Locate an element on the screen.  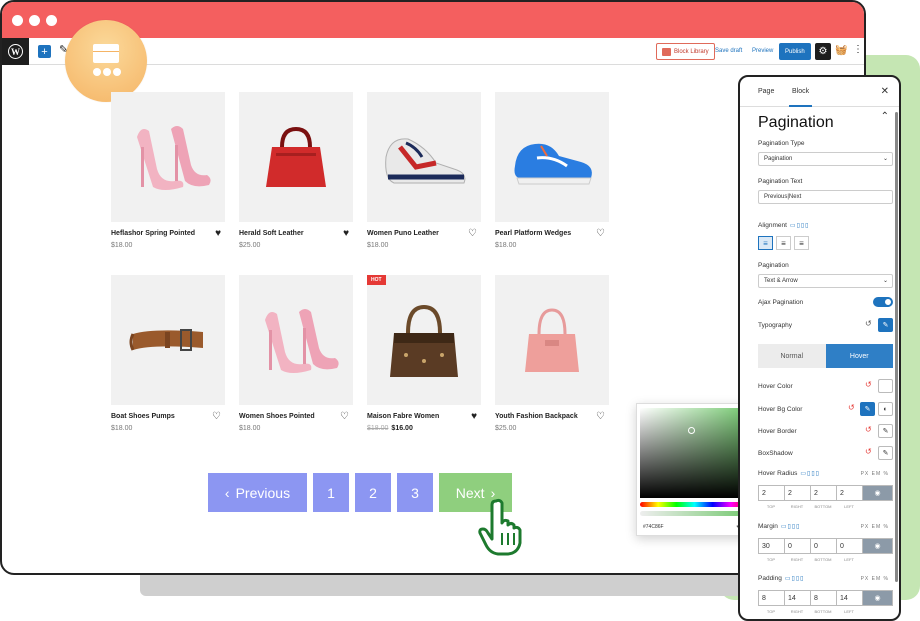
margin-right-input: 0 is located at coordinates (798, 546).